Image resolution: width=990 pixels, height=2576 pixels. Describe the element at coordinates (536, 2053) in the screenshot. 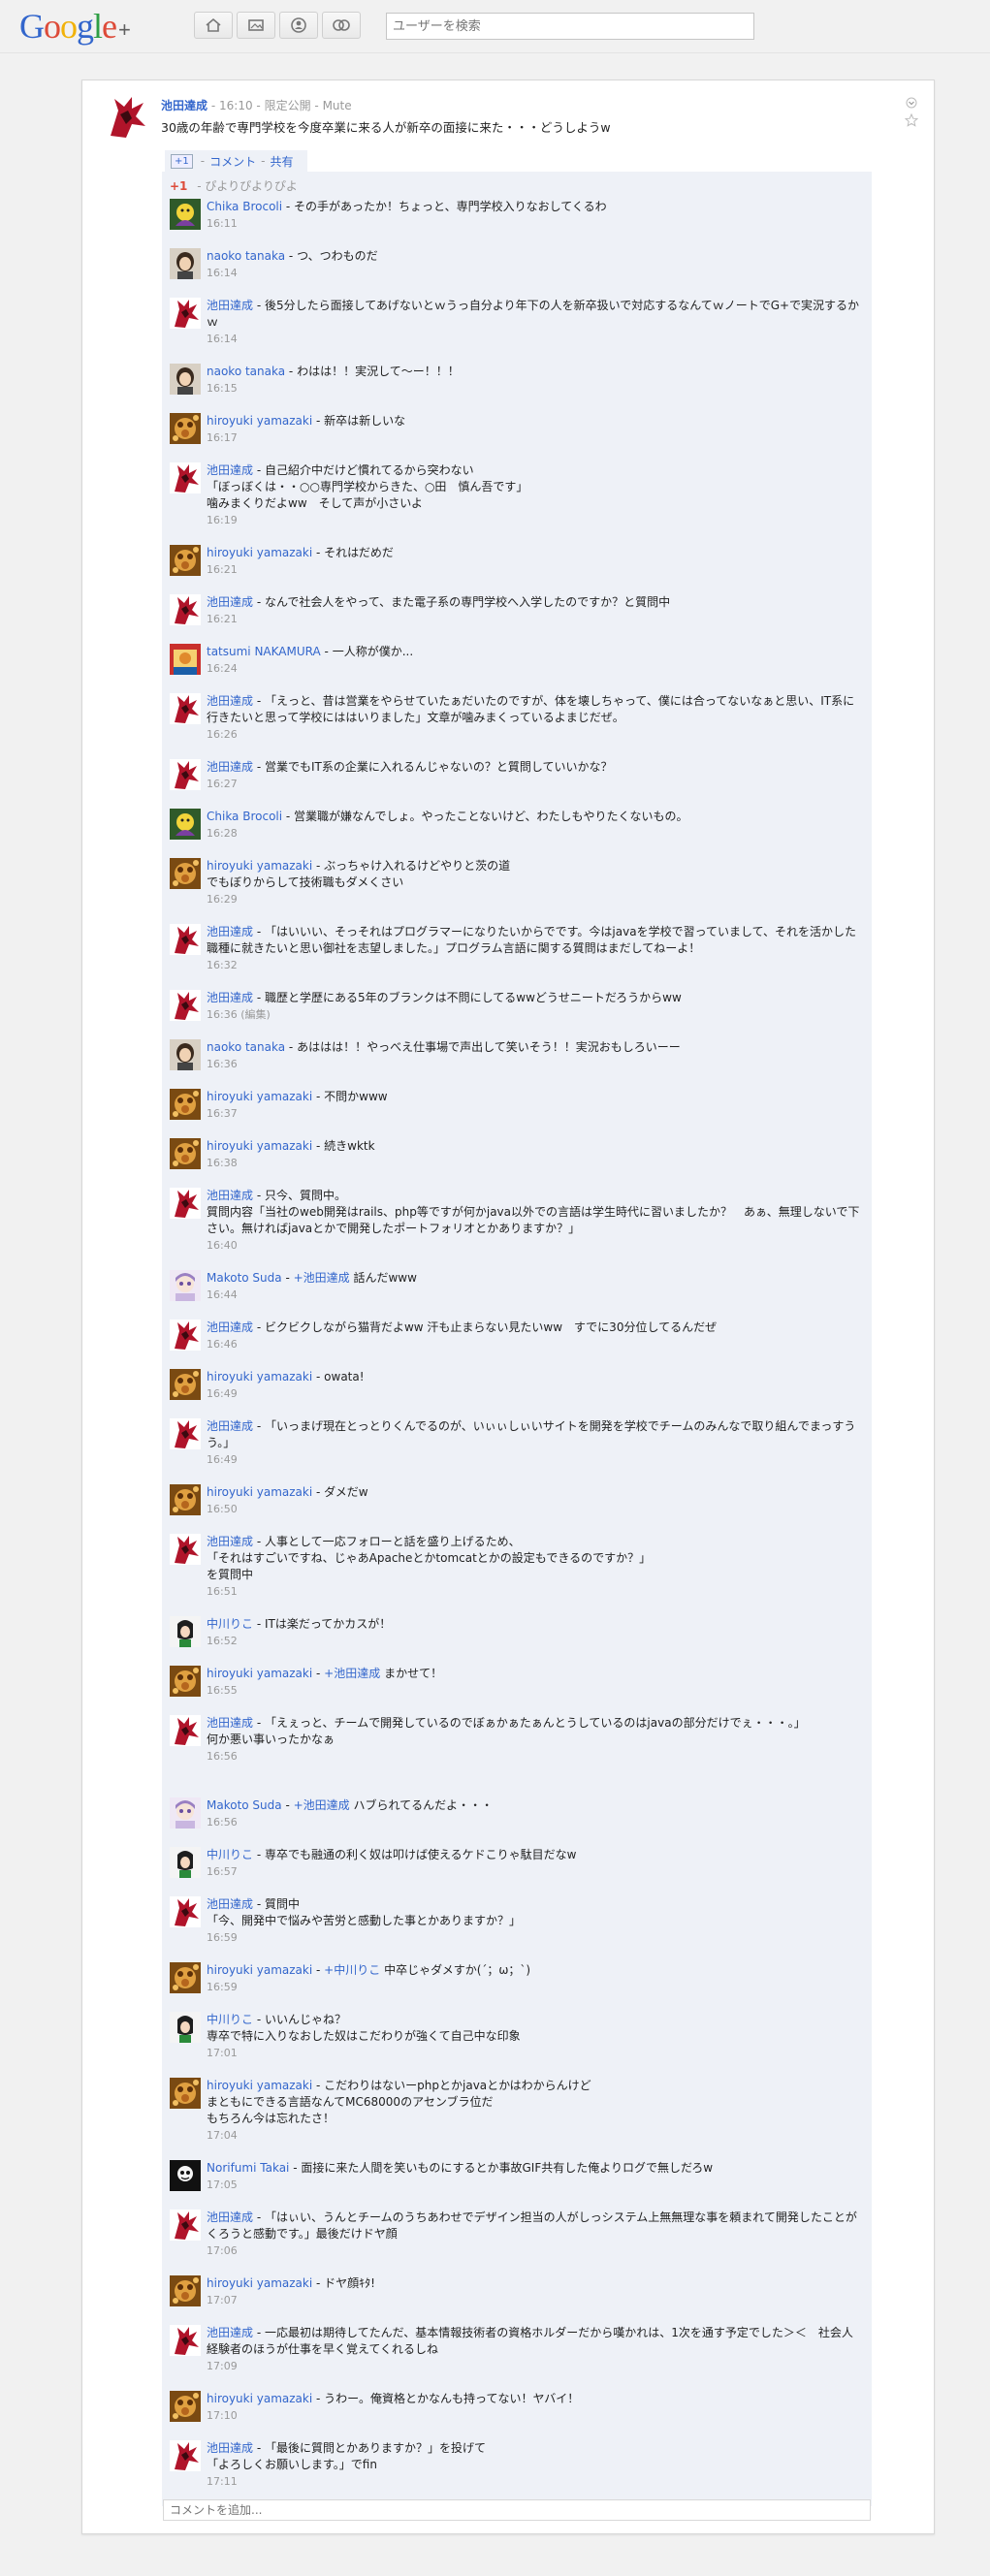

I see `comment-time: 17:01` at that location.